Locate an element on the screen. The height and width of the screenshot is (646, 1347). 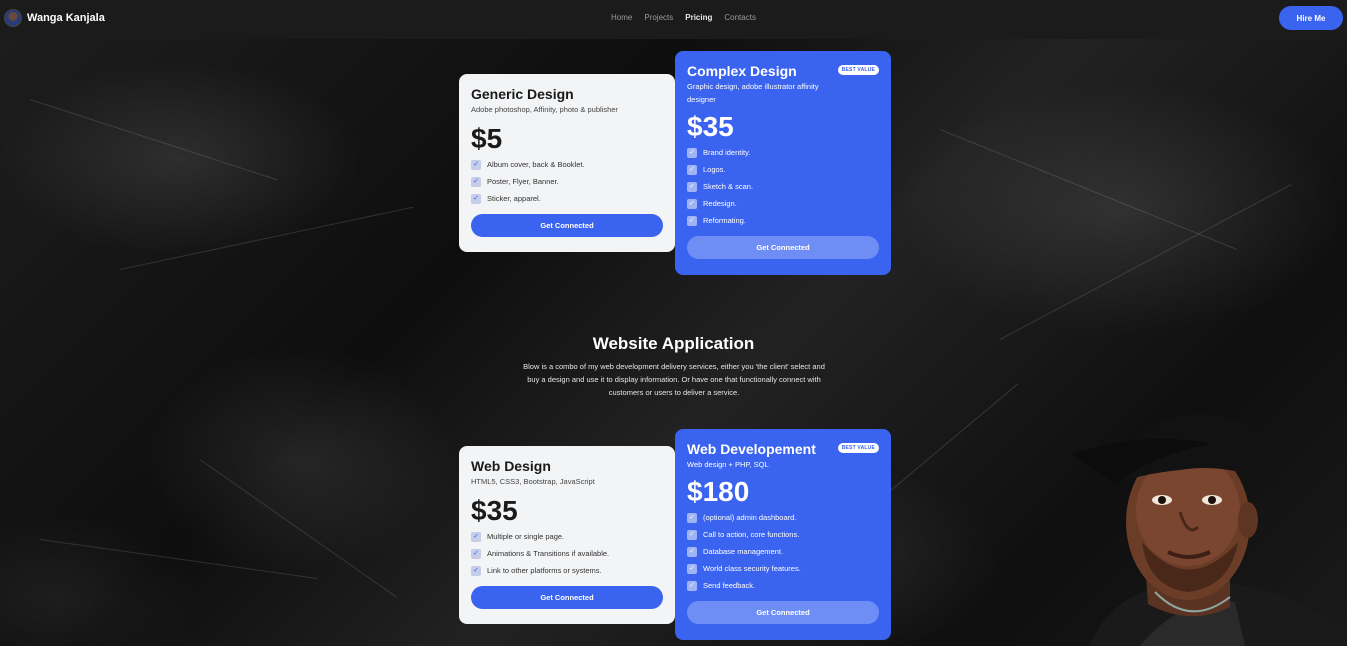
hire-me-button: Hire Me is located at coordinates (1311, 18).